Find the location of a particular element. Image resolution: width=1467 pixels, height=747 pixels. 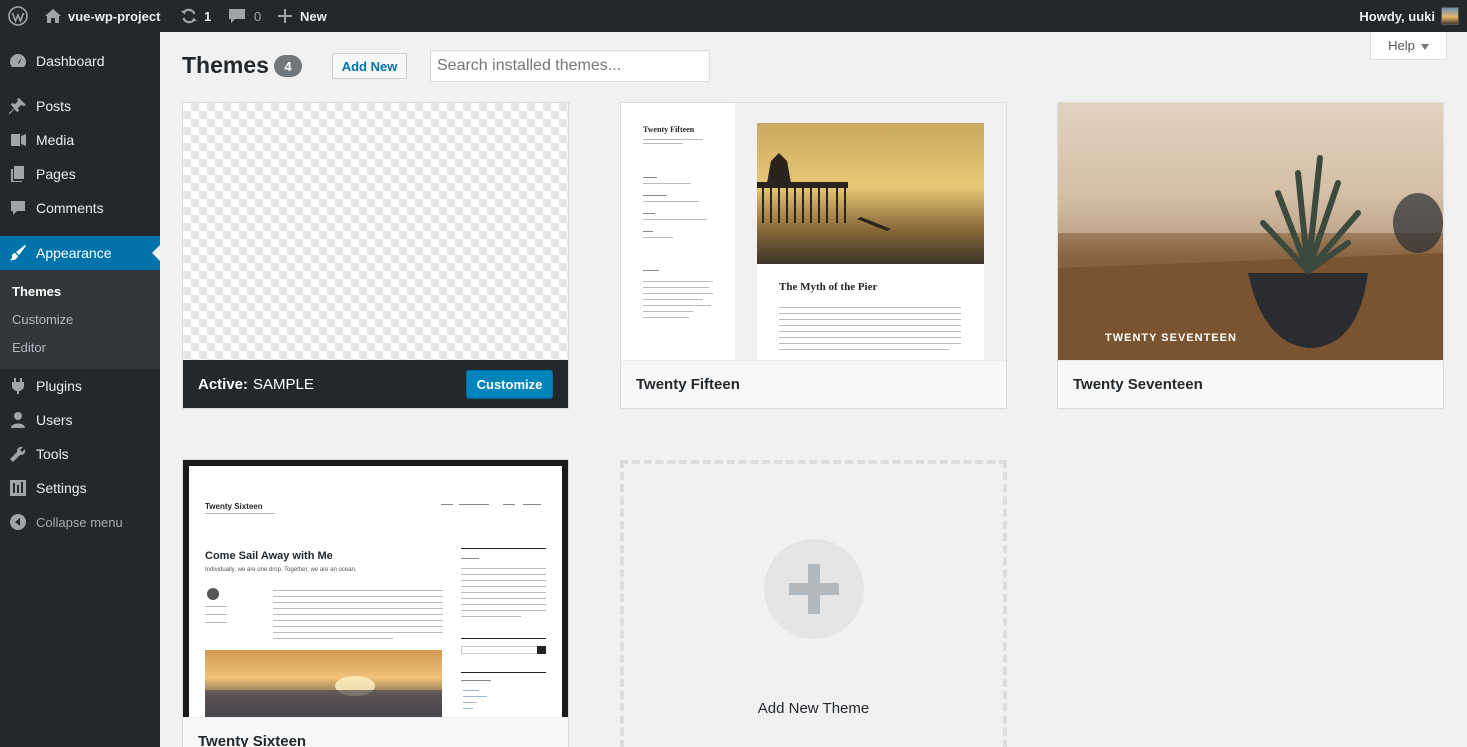

theme-card-sample: Active: SAMPLE Customize is located at coordinates (375, 255).